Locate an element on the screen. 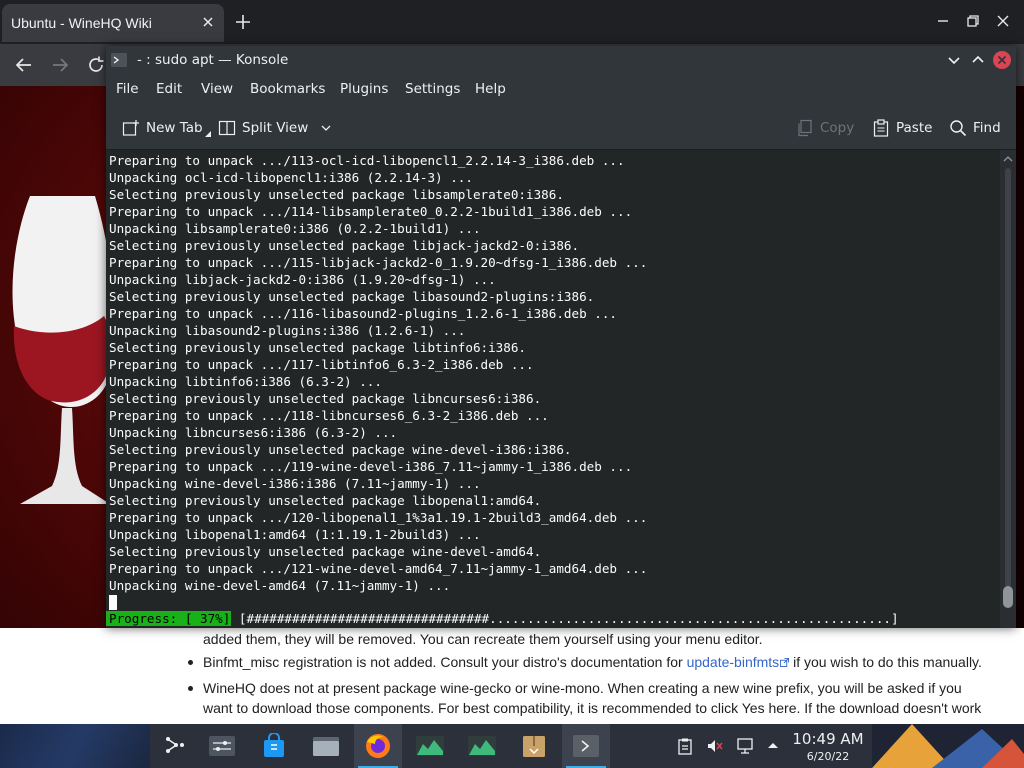 This screenshot has width=1024, height=768. task-konsole is located at coordinates (586, 746).